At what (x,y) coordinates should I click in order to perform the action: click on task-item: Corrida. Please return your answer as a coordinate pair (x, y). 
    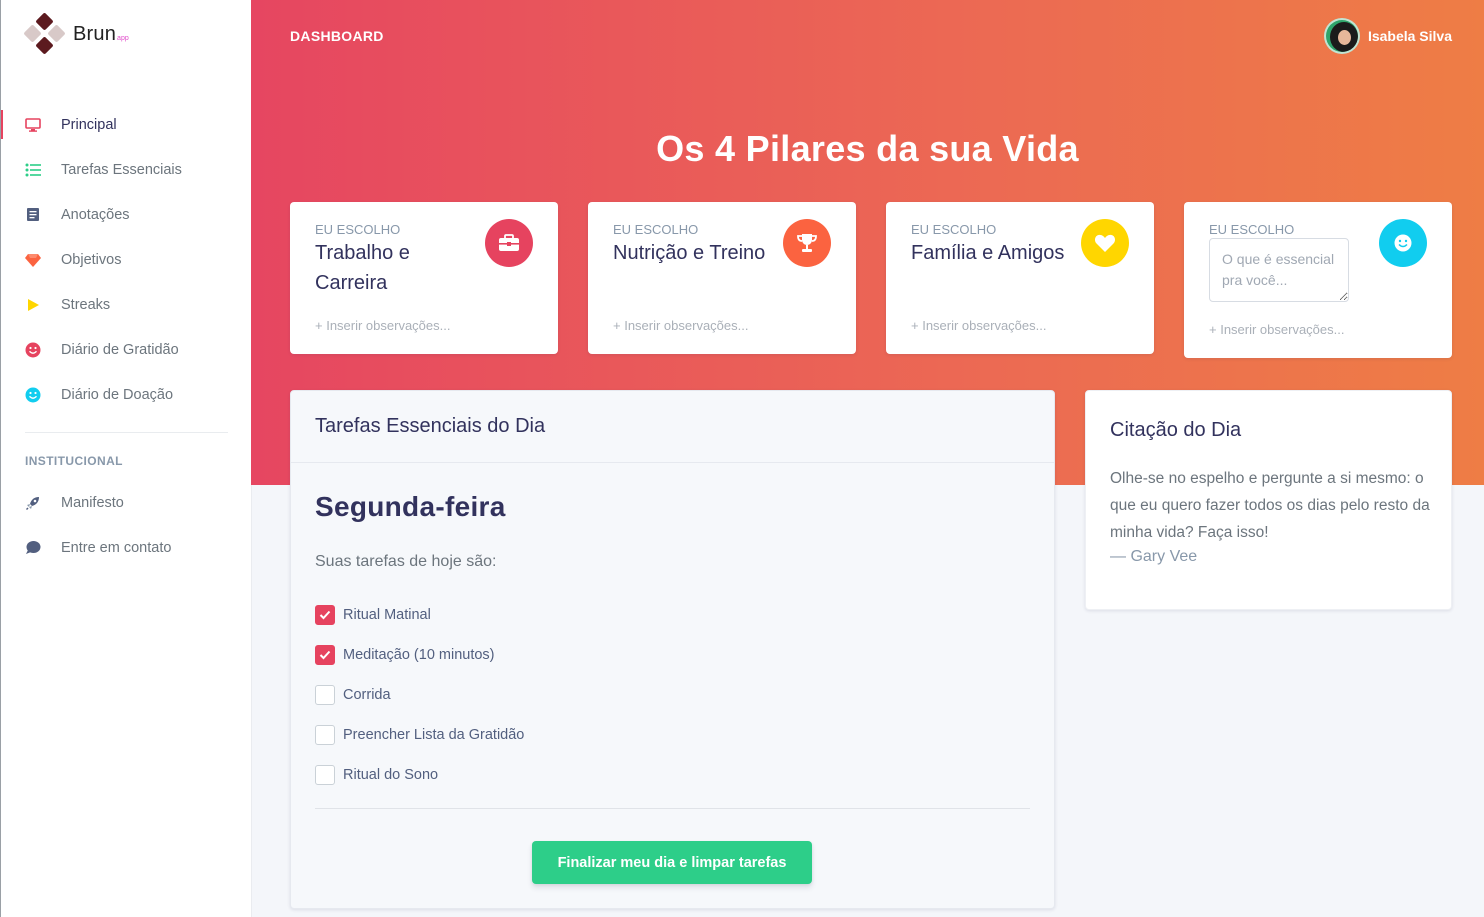
    Looking at the image, I should click on (419, 695).